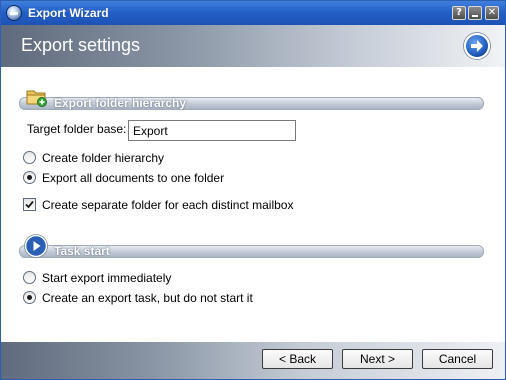 This screenshot has height=380, width=506. I want to click on title-bar: Export Wizard ? ✕, so click(253, 13).